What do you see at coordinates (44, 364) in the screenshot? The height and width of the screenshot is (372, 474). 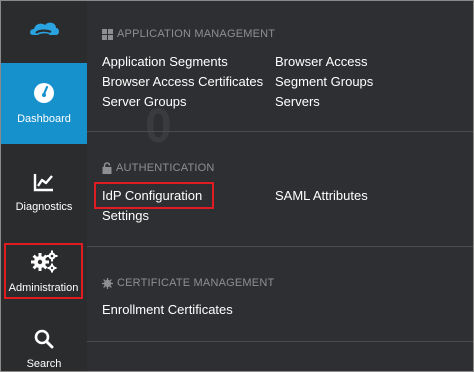 I see `sidebar-item-label: Search` at bounding box center [44, 364].